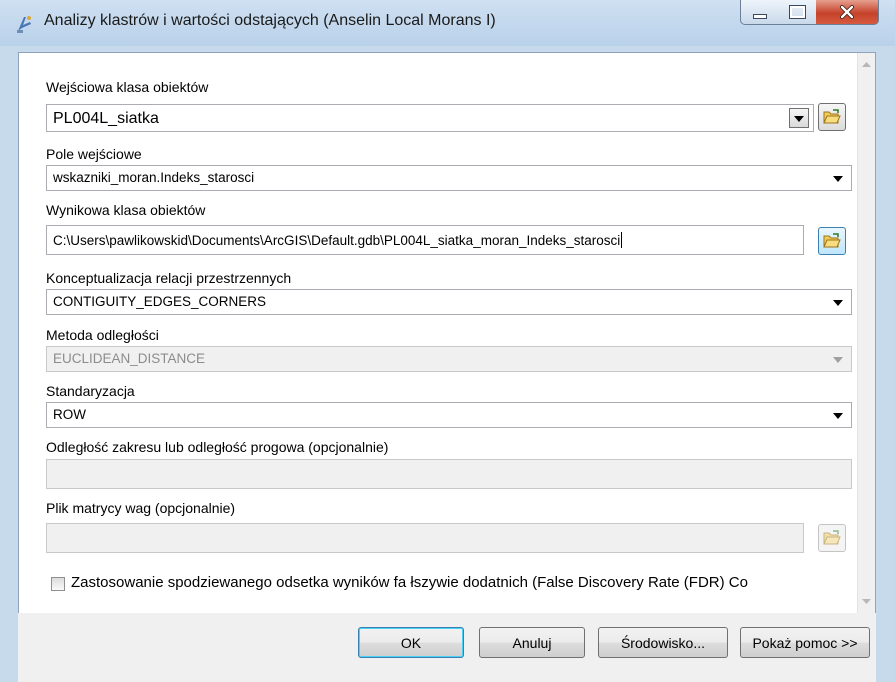 This screenshot has width=895, height=682. Describe the element at coordinates (102, 335) in the screenshot. I see `distance-method-label: Metoda odległości` at that location.